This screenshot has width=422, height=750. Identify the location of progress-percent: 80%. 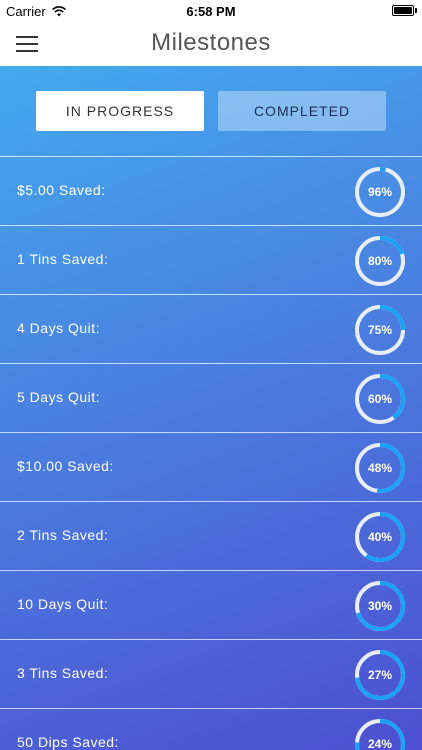
(380, 261).